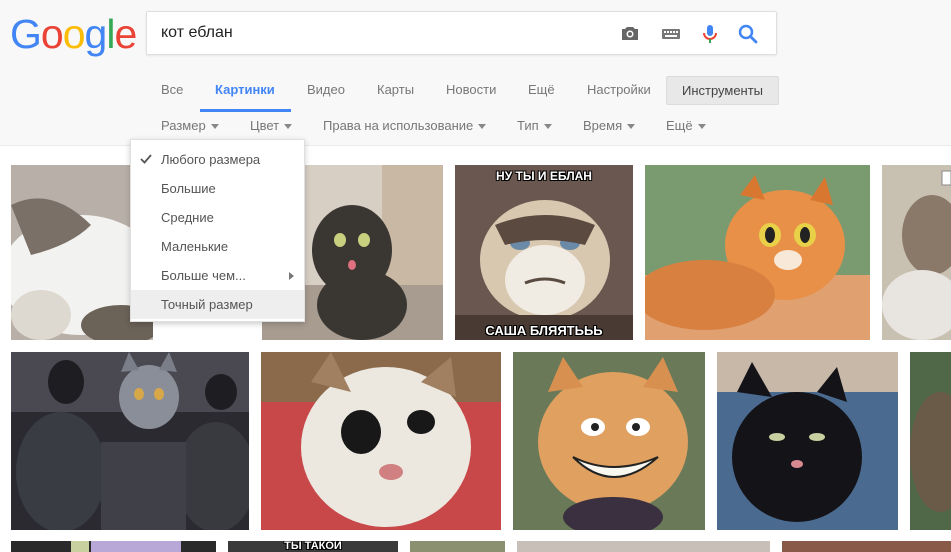 Image resolution: width=951 pixels, height=552 pixels. Describe the element at coordinates (630, 34) in the screenshot. I see `camera-icon` at that location.